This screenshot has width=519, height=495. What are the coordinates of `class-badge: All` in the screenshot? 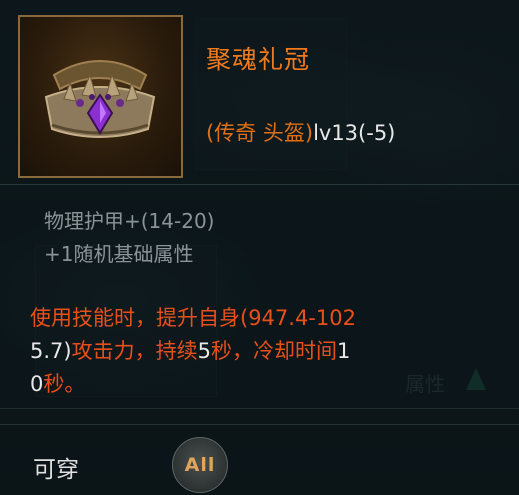 It's located at (200, 465).